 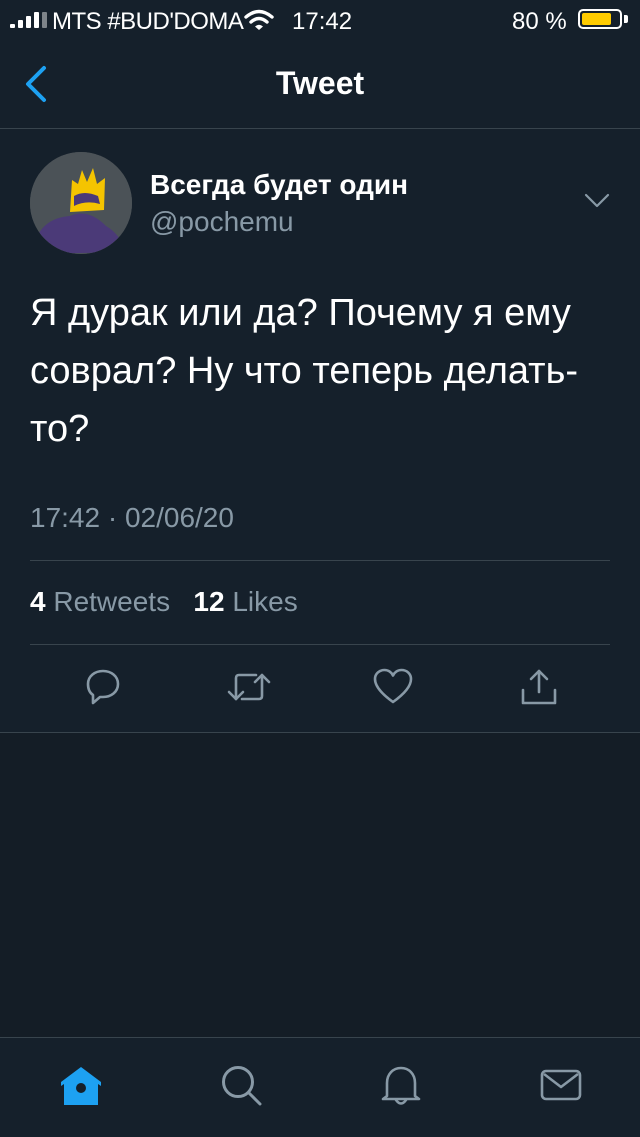 I want to click on retweet-label: Retweets, so click(x=112, y=601).